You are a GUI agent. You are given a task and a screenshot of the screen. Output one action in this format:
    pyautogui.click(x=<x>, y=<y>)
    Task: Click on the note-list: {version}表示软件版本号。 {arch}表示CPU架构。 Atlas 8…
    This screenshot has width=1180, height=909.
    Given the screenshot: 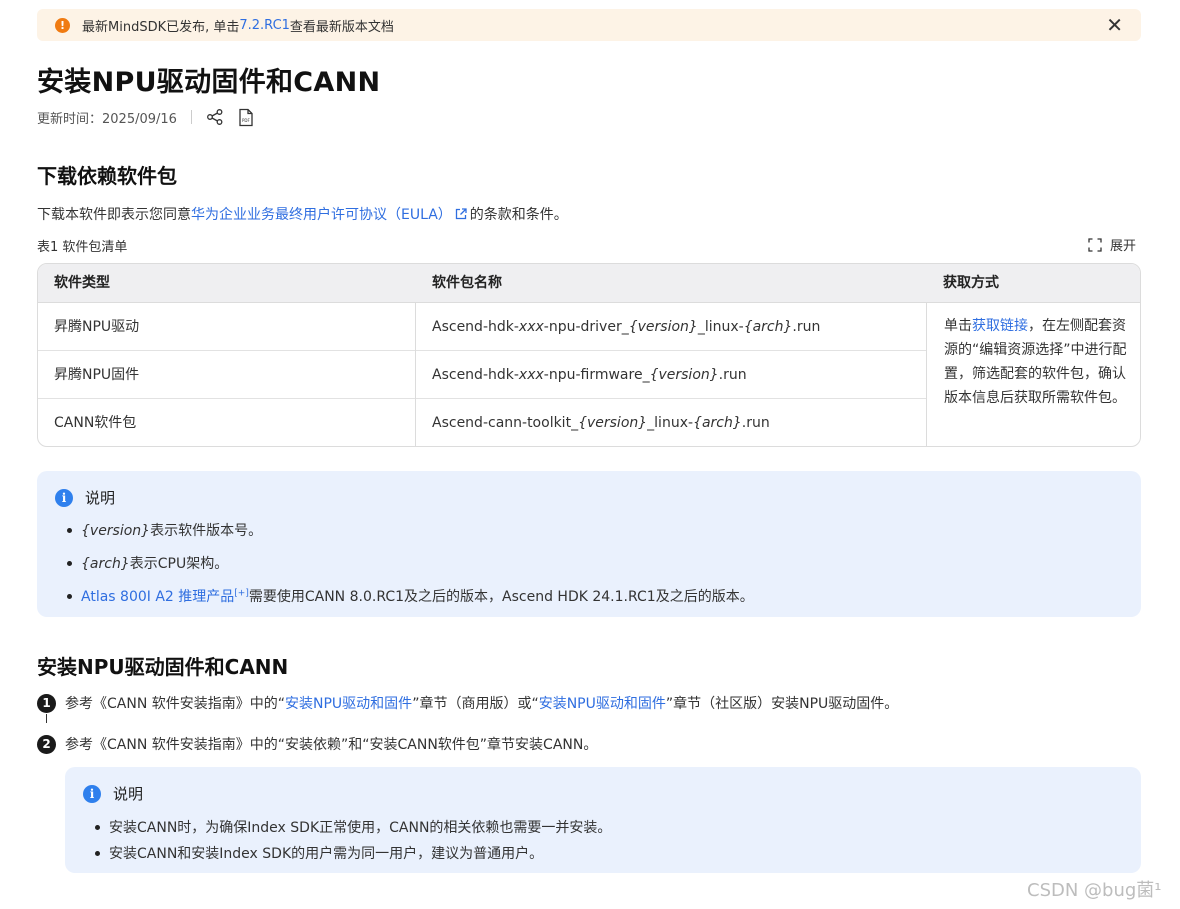 What is the action you would take?
    pyautogui.click(x=410, y=563)
    